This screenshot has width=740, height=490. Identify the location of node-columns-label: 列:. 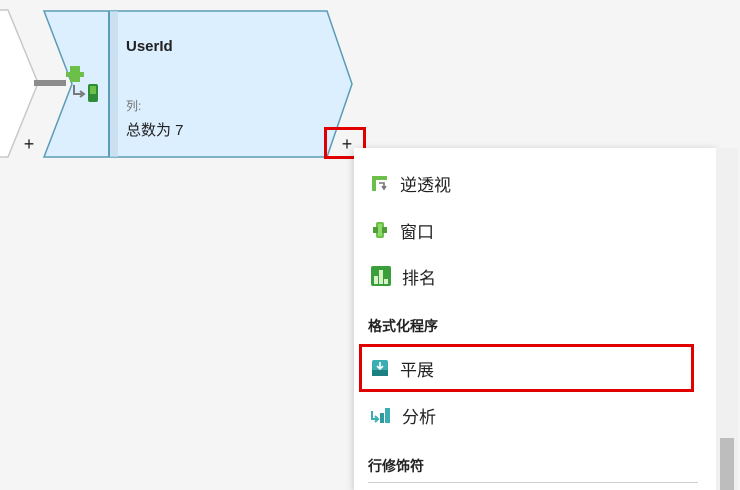
(134, 106).